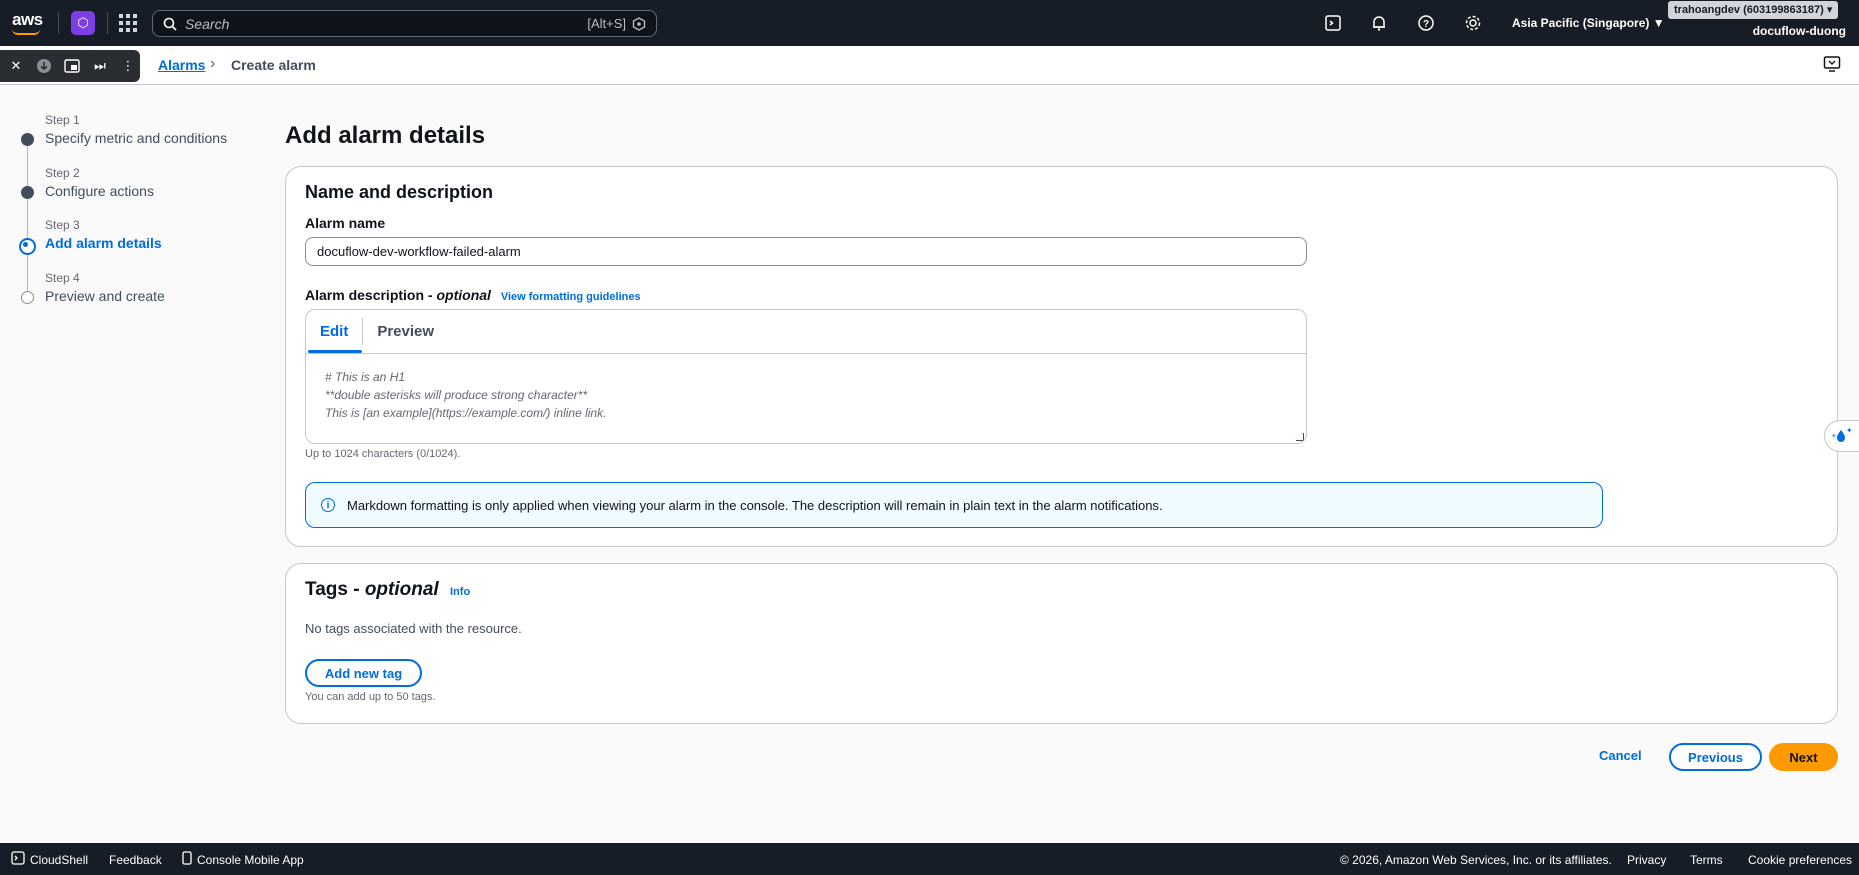 The width and height of the screenshot is (1859, 875). Describe the element at coordinates (99, 191) in the screenshot. I see `step-label: Configure actions` at that location.